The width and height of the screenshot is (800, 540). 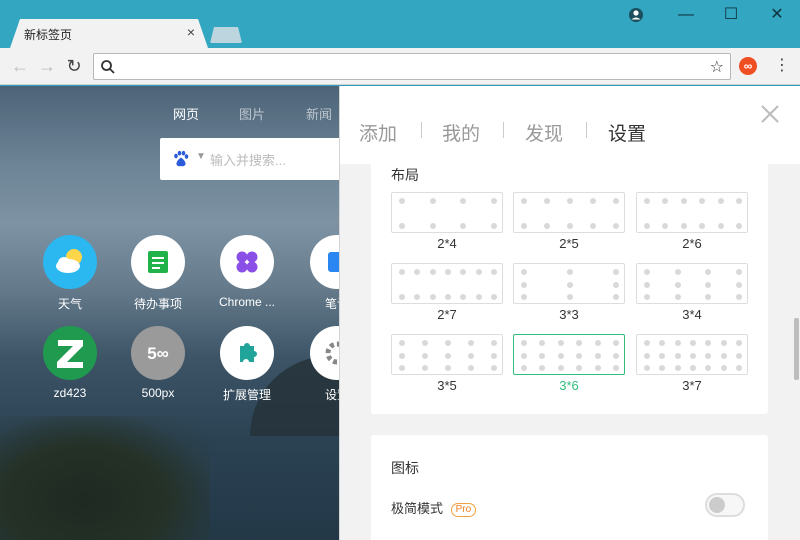 What do you see at coordinates (447, 385) in the screenshot?
I see `layout-option-label: 3*5` at bounding box center [447, 385].